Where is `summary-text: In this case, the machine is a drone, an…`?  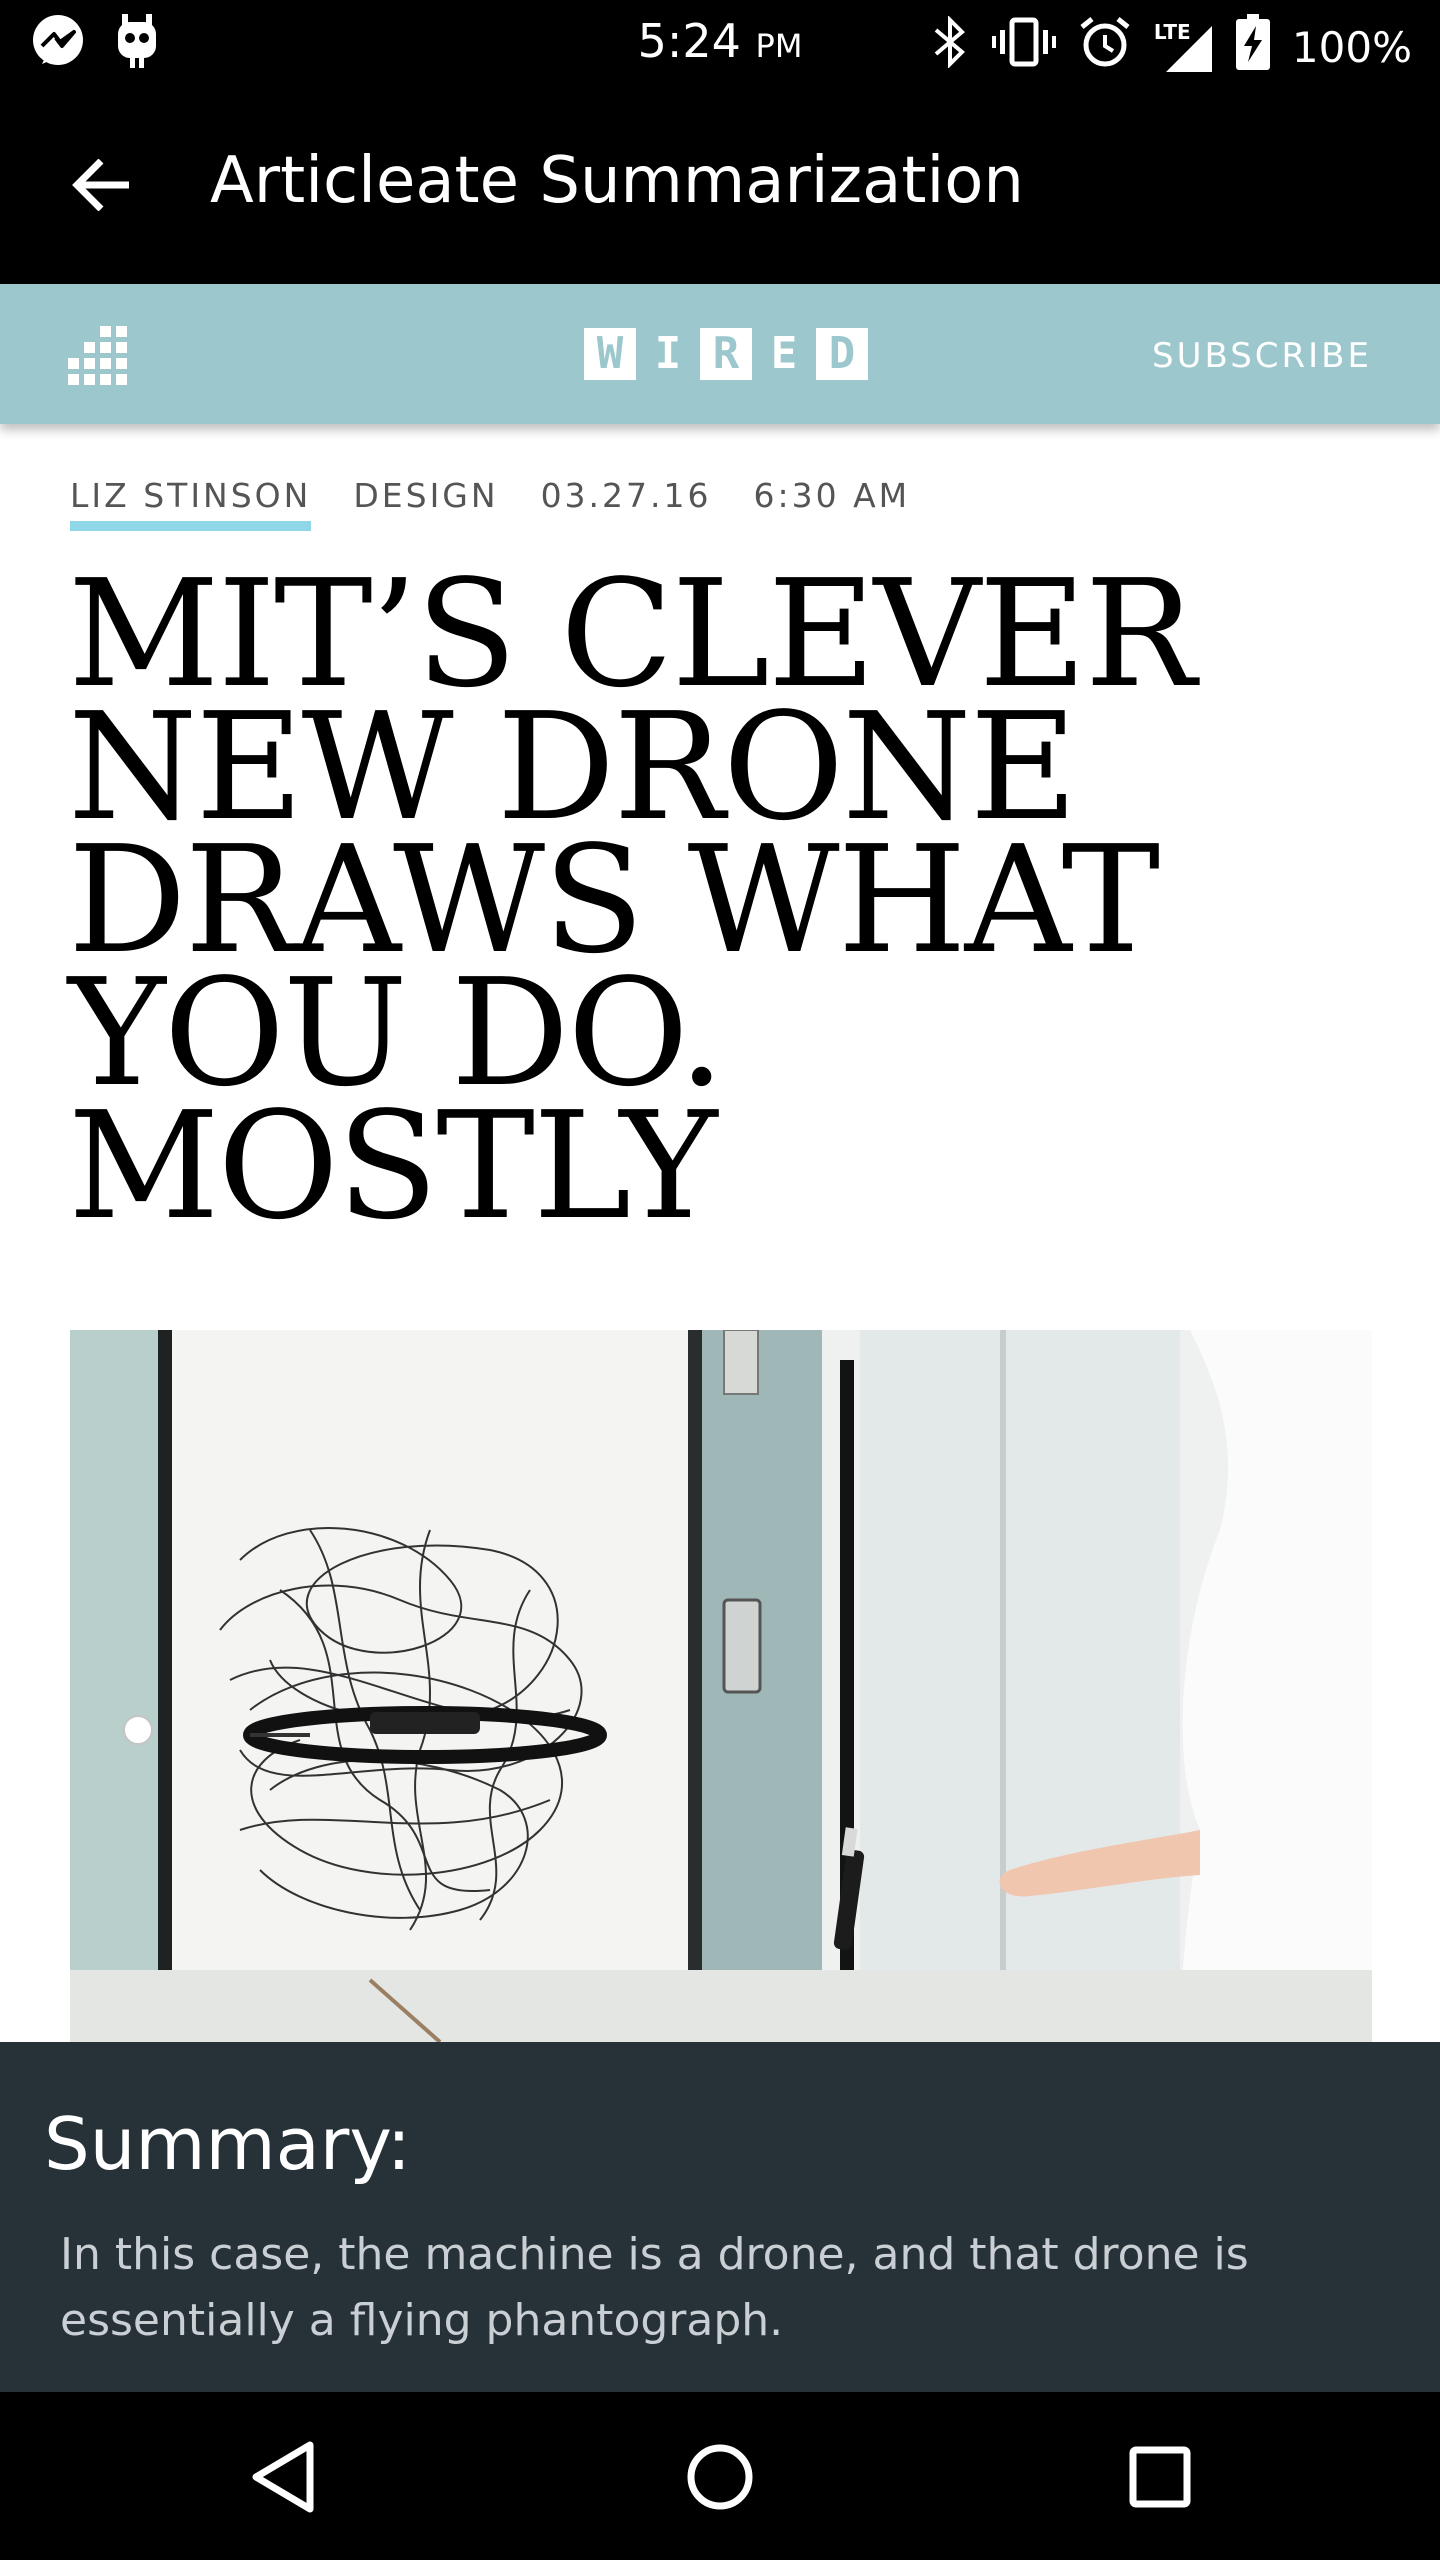 summary-text: In this case, the machine is a drone, an… is located at coordinates (654, 2287).